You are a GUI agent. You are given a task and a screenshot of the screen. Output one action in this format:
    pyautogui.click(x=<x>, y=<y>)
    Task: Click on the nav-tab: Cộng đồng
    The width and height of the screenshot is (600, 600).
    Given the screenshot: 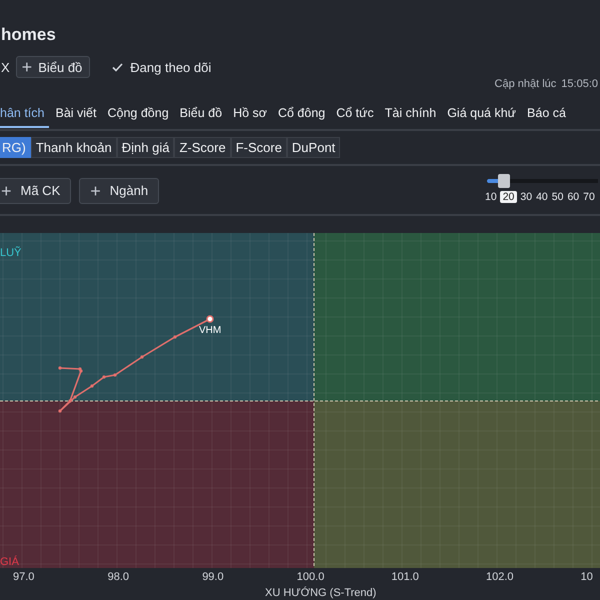 What is the action you would take?
    pyautogui.click(x=138, y=110)
    